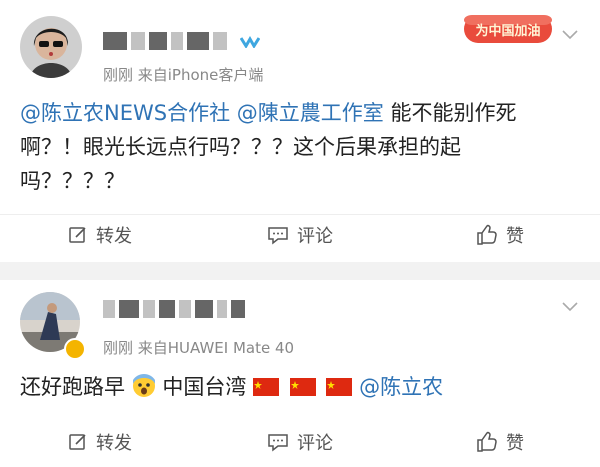 This screenshot has width=600, height=467. I want to click on verified-badge-icon, so click(75, 349).